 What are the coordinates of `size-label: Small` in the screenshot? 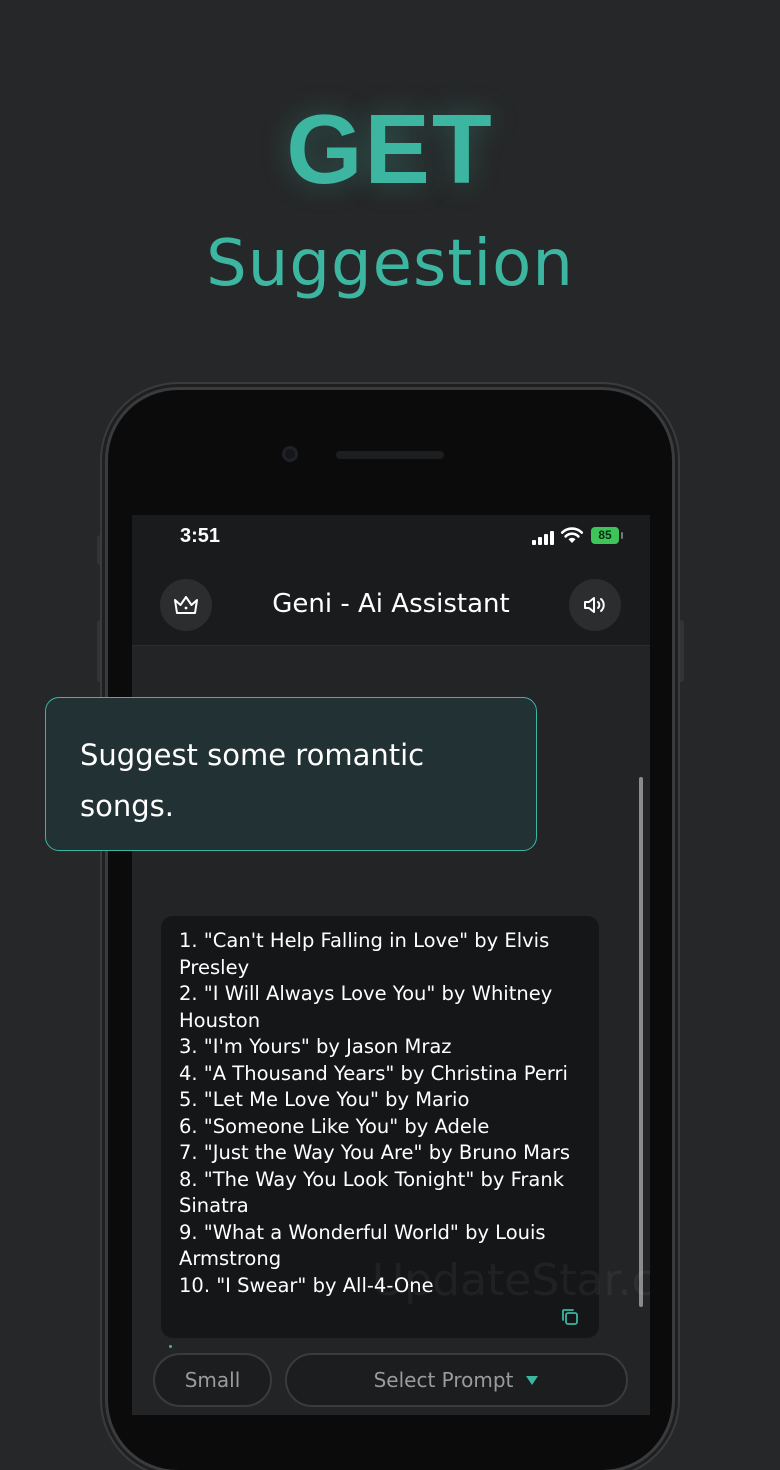 It's located at (212, 1380).